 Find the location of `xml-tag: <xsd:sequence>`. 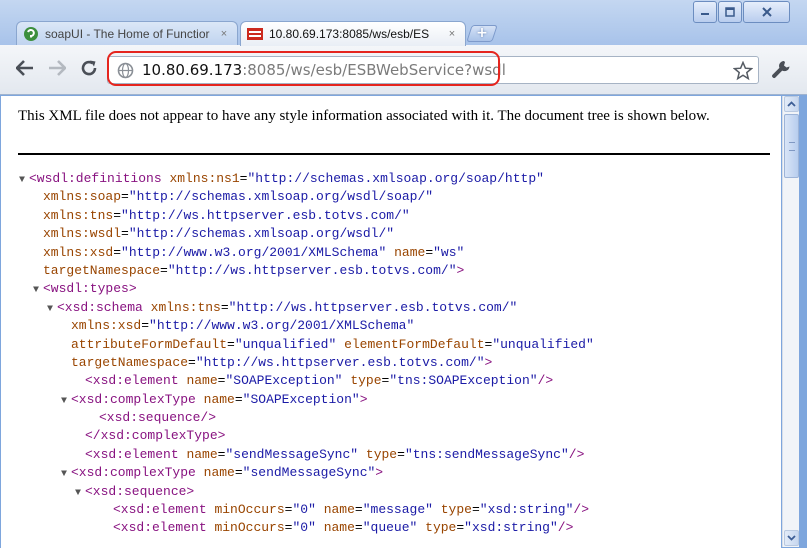

xml-tag: <xsd:sequence> is located at coordinates (140, 491).